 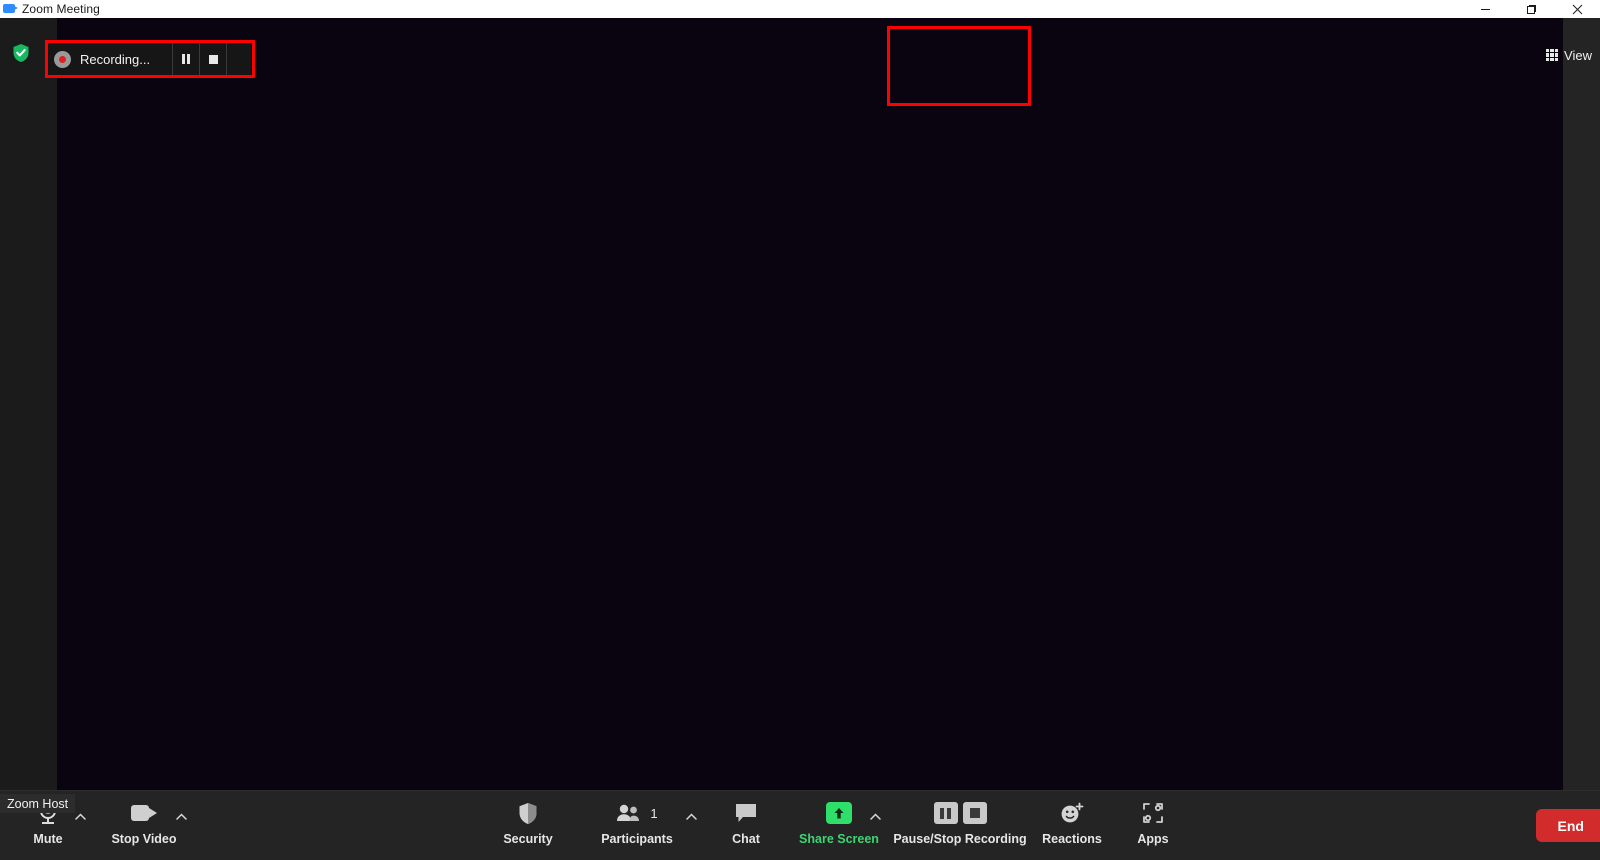 What do you see at coordinates (800, 9) in the screenshot?
I see `window-title-bar: Zoom Meeting` at bounding box center [800, 9].